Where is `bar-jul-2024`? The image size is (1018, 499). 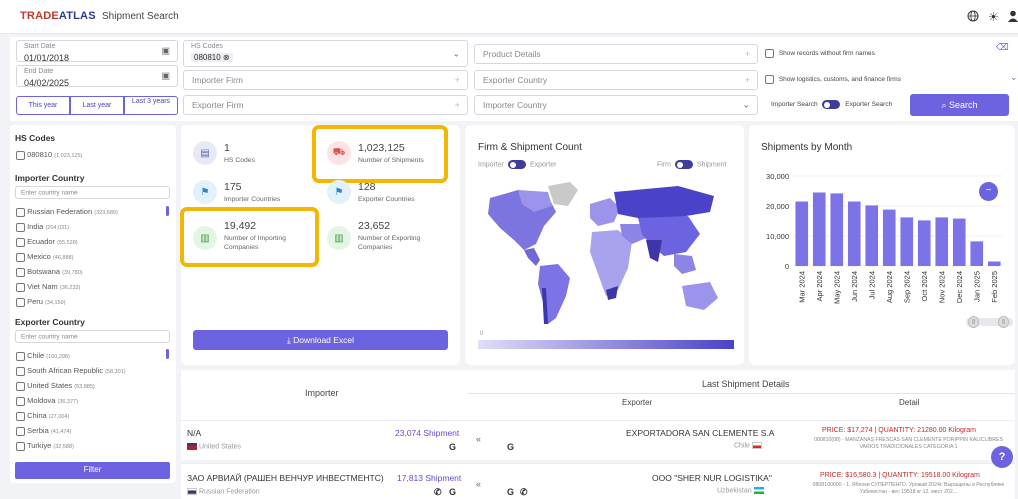
bar-jul-2024 is located at coordinates (872, 235).